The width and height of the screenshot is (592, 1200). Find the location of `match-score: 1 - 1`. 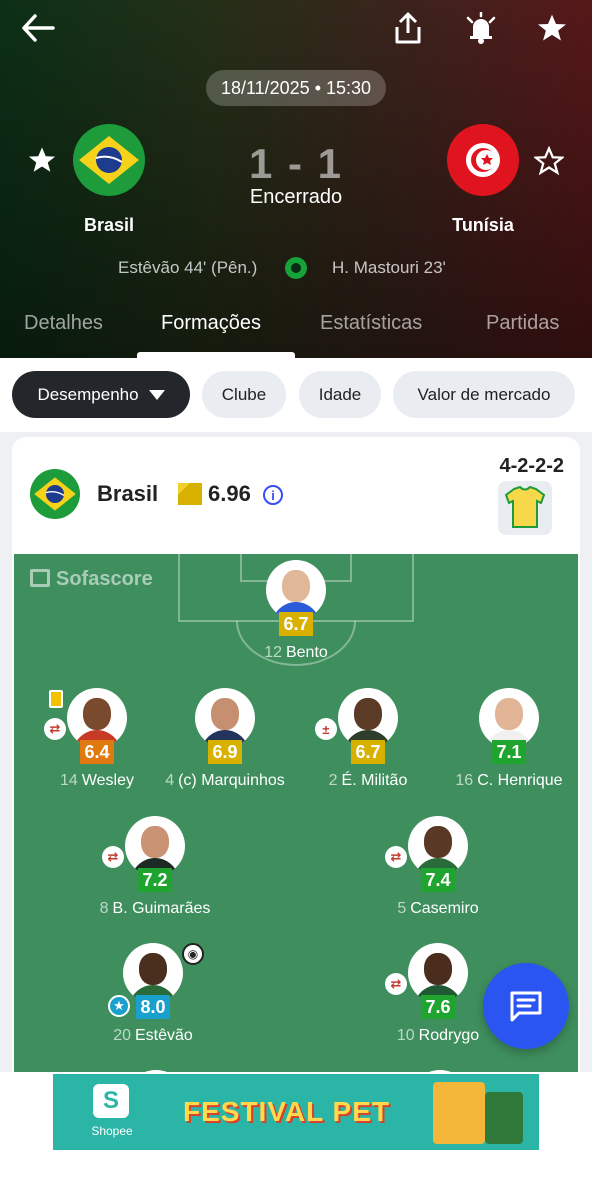

match-score: 1 - 1 is located at coordinates (296, 163).